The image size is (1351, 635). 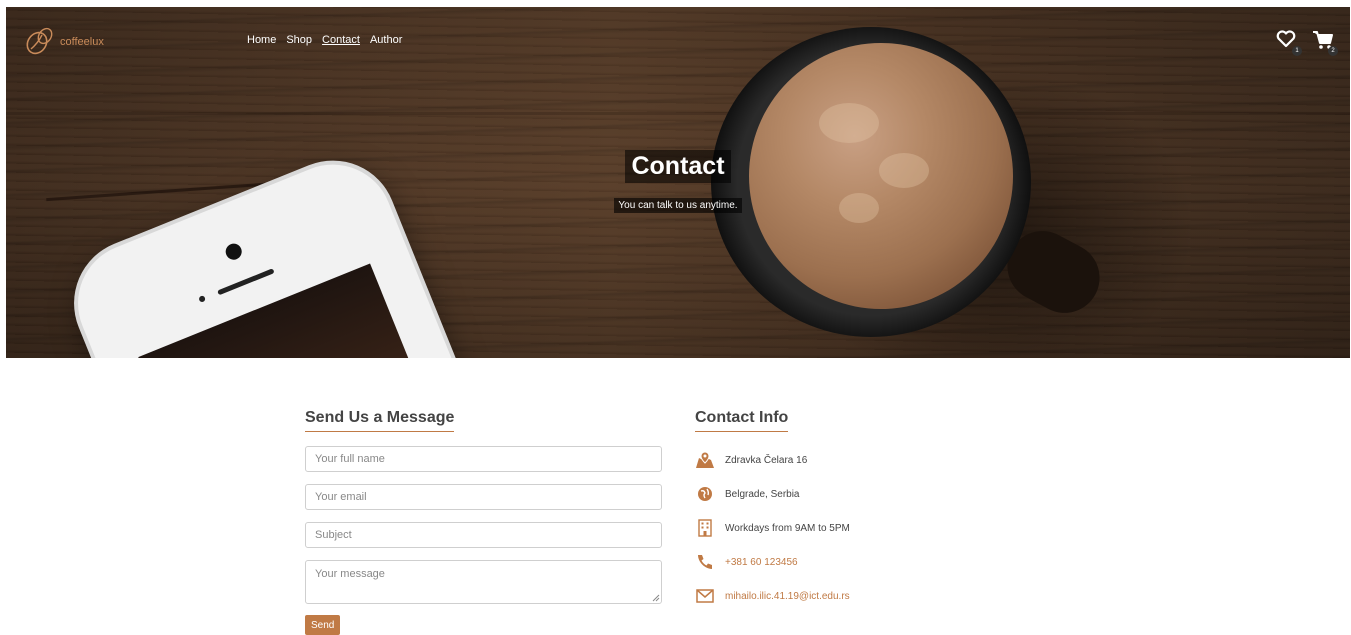 I want to click on froth, so click(x=849, y=123).